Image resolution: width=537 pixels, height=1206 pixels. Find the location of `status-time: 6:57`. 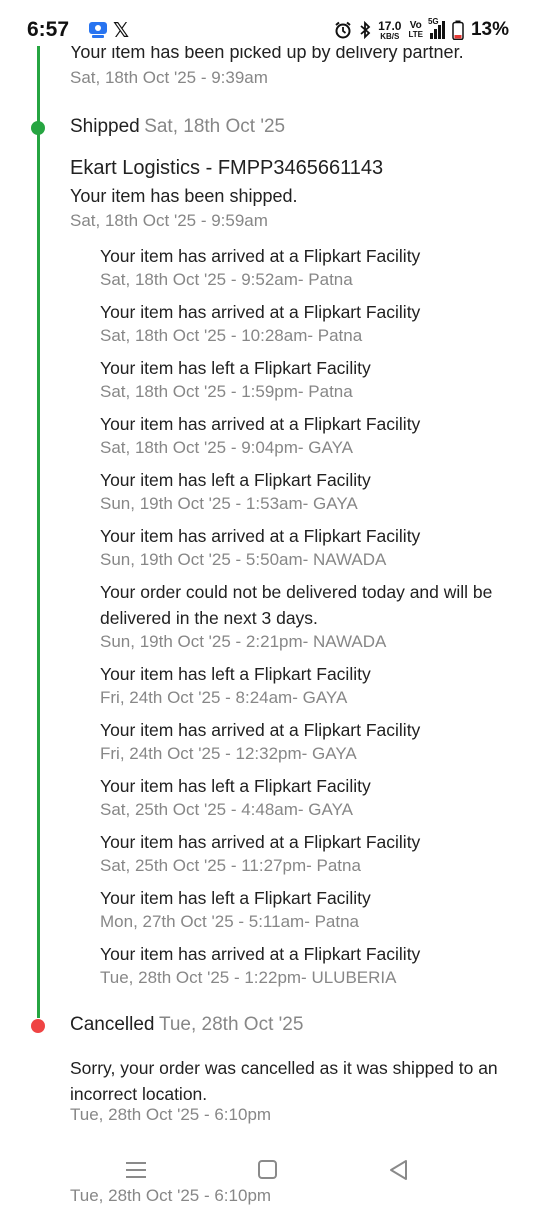

status-time: 6:57 is located at coordinates (48, 29).